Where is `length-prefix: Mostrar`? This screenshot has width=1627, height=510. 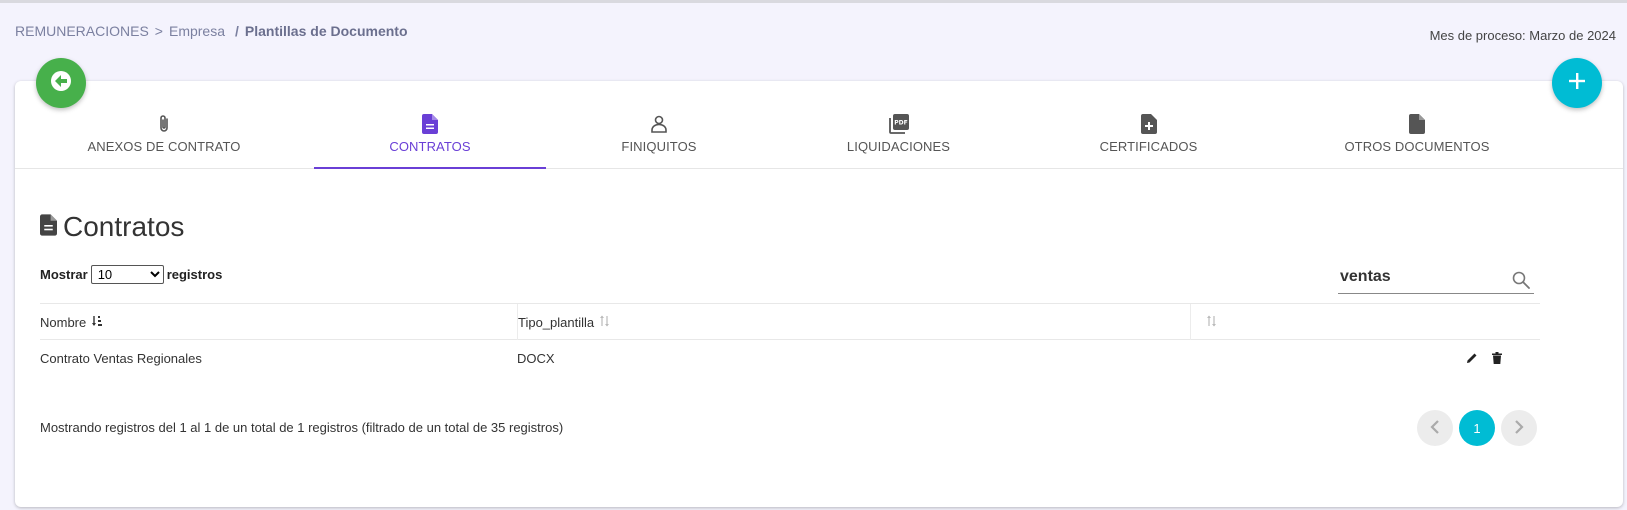
length-prefix: Mostrar is located at coordinates (64, 274).